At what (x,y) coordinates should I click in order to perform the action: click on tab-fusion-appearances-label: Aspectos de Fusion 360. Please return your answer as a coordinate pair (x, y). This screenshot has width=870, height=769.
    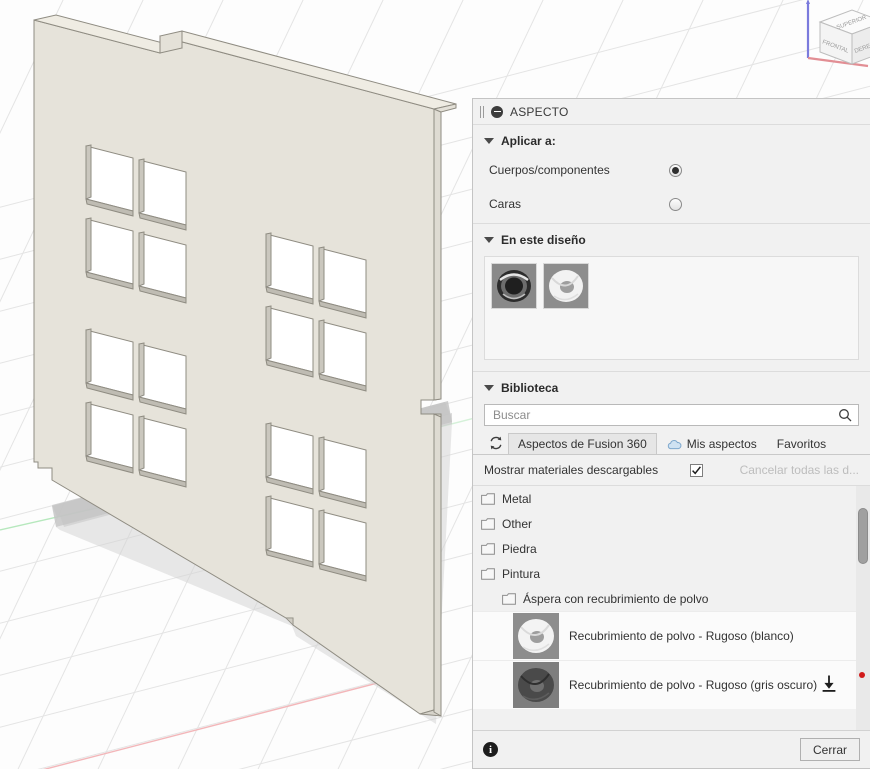
    Looking at the image, I should click on (582, 444).